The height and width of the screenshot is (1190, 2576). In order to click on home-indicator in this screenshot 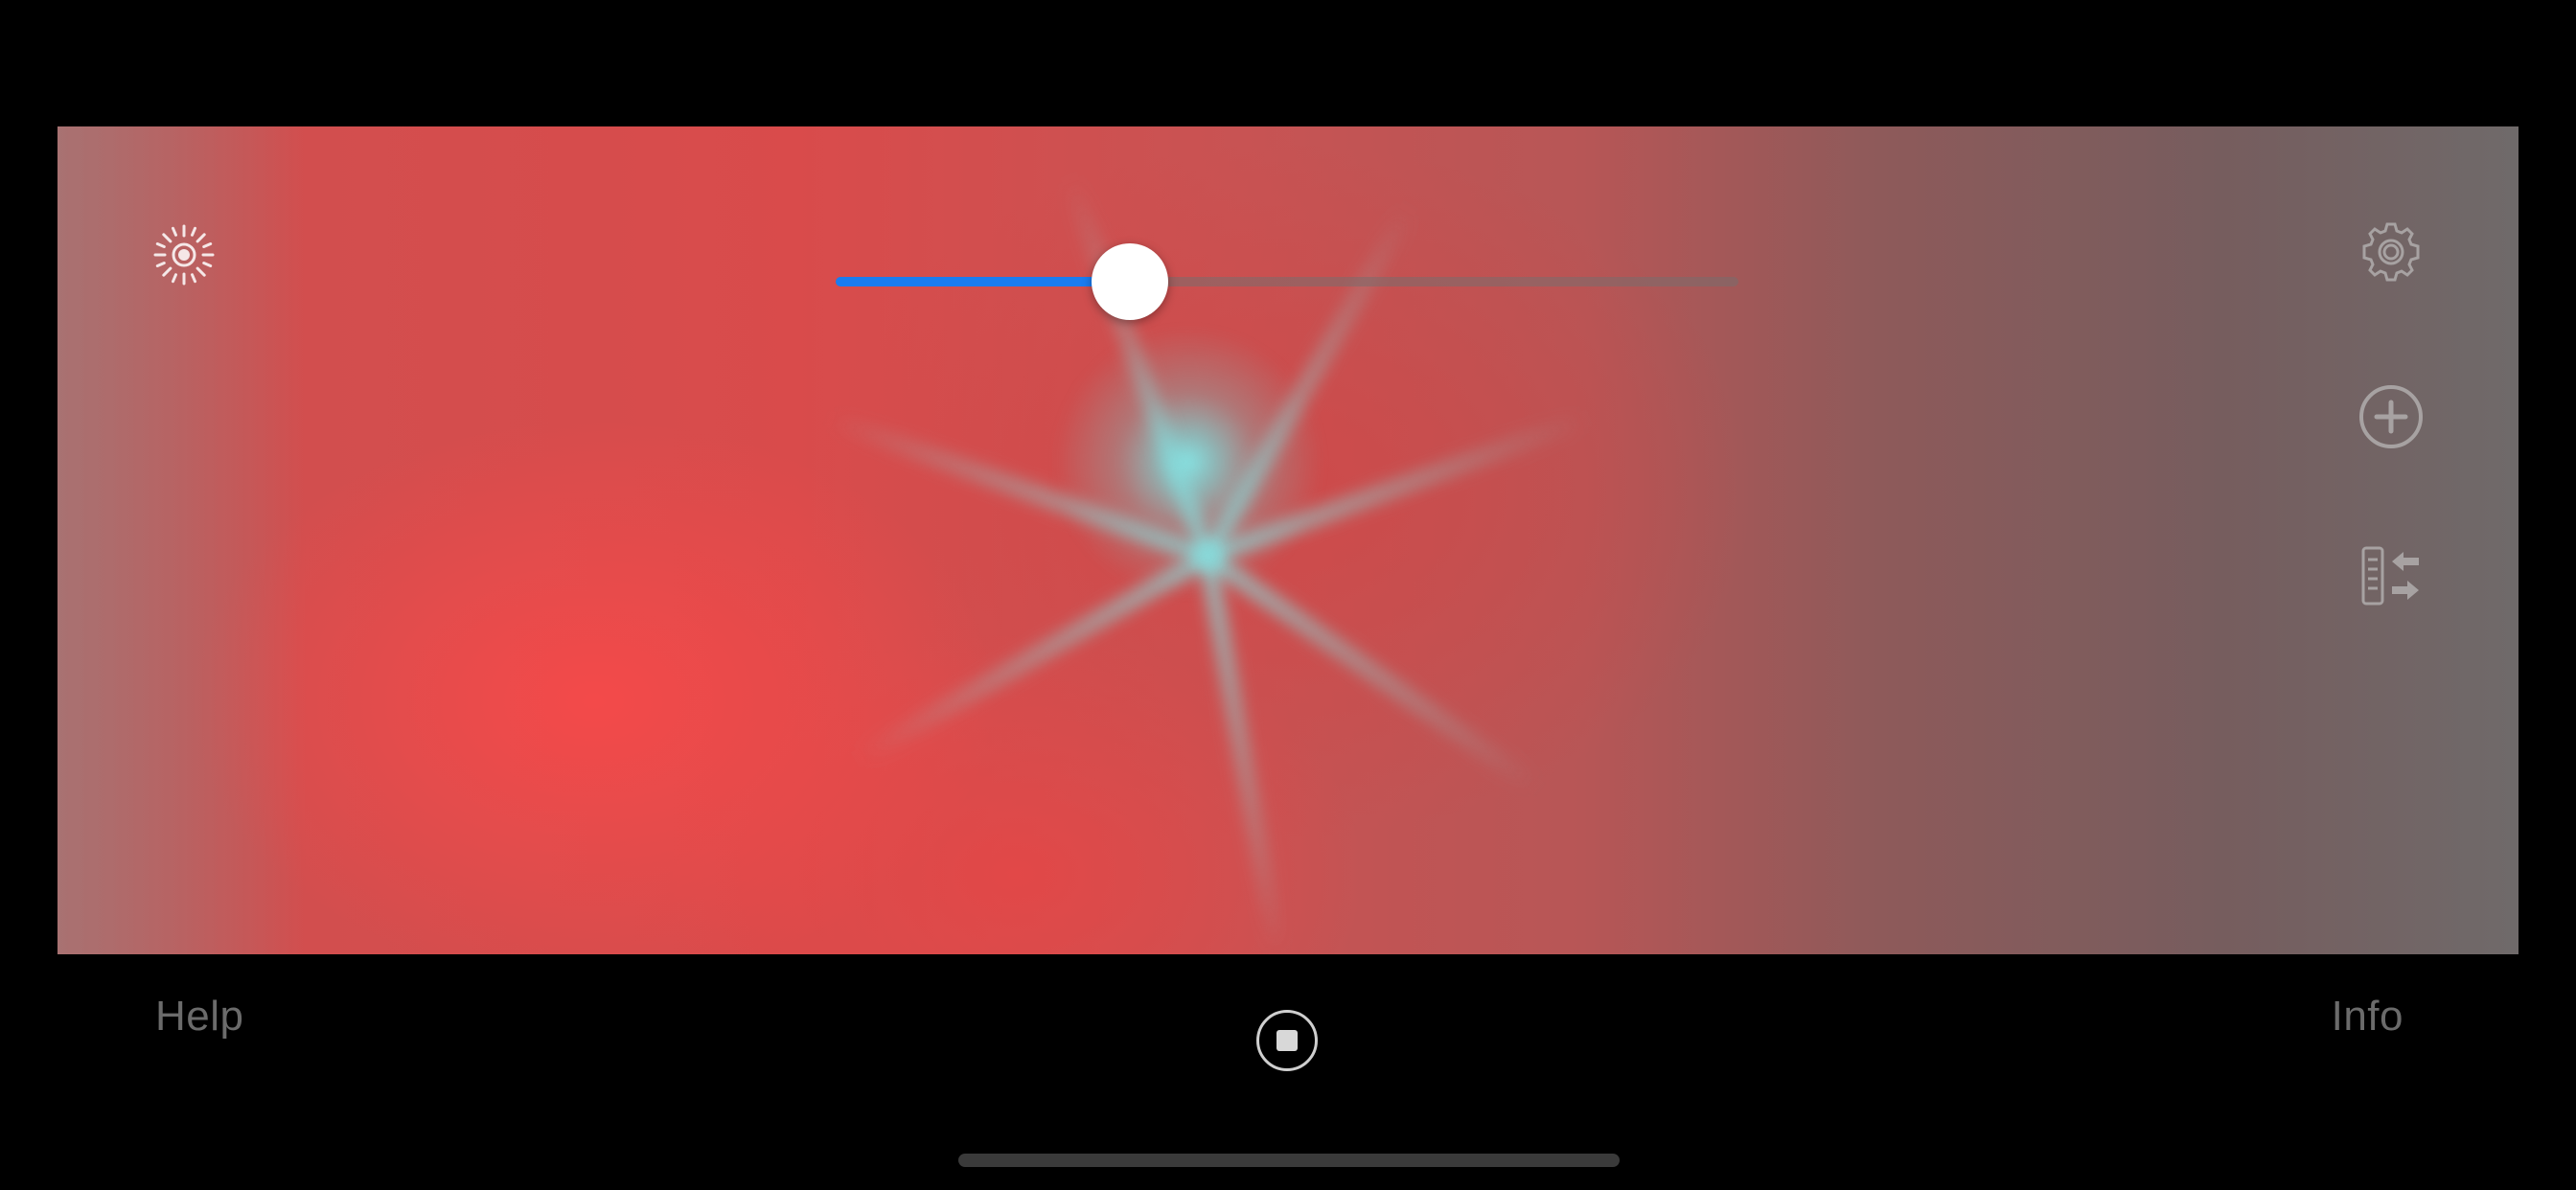, I will do `click(1289, 1161)`.